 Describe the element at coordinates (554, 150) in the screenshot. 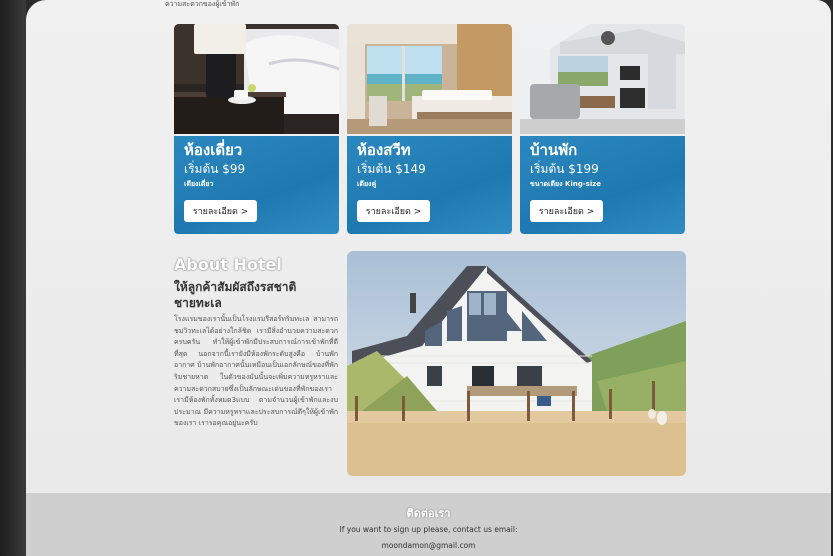

I see `room-title: บ้านพัก` at that location.